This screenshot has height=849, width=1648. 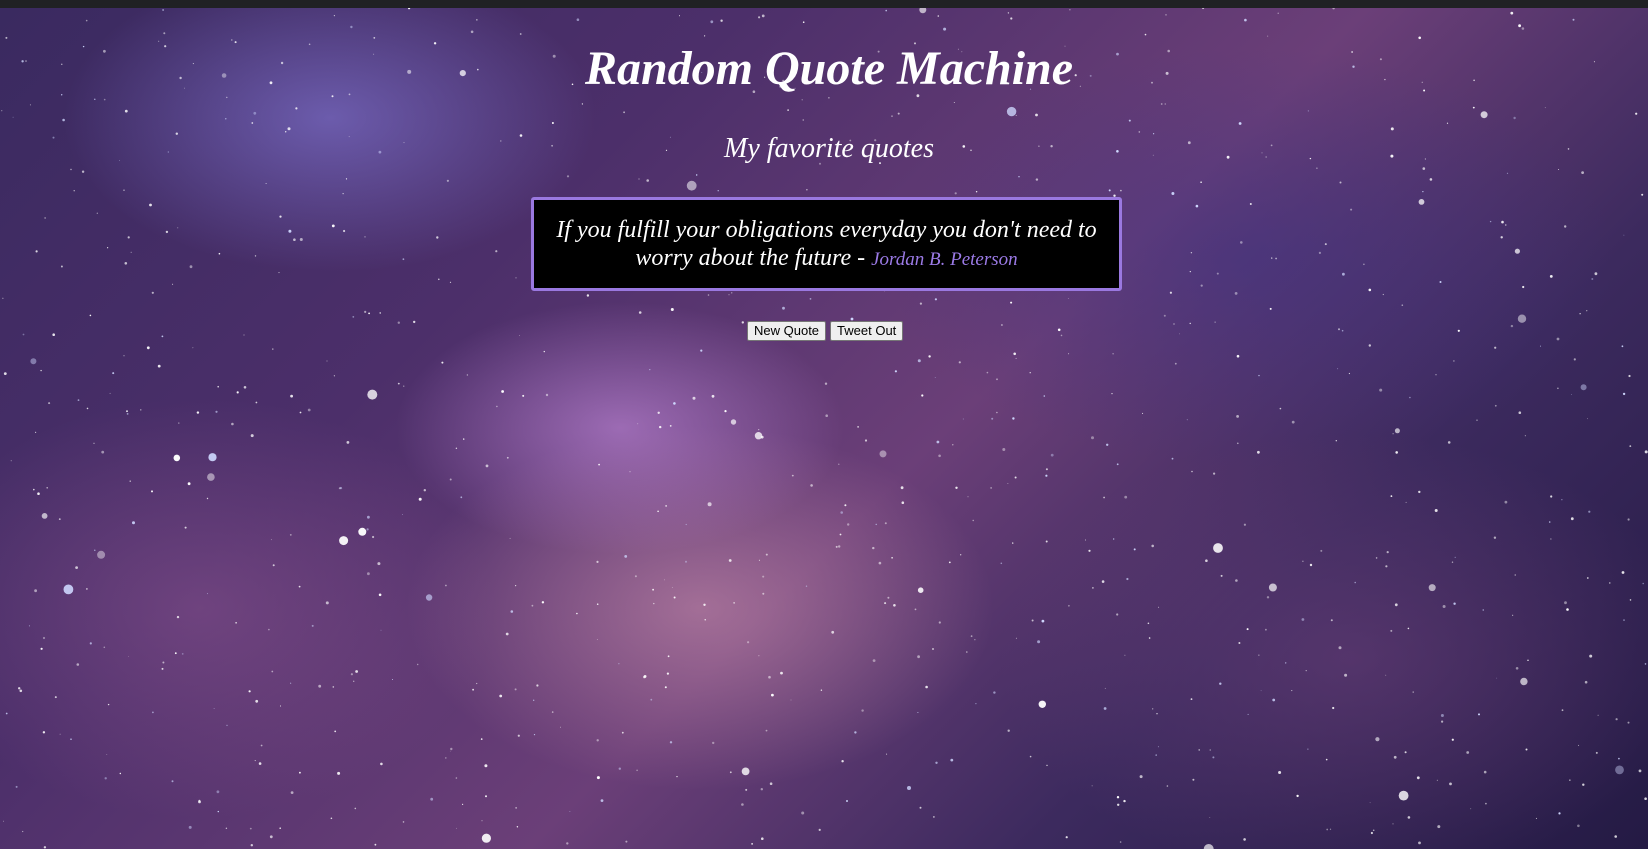 What do you see at coordinates (867, 331) in the screenshot?
I see `tweet-out-button: Tweet Out` at bounding box center [867, 331].